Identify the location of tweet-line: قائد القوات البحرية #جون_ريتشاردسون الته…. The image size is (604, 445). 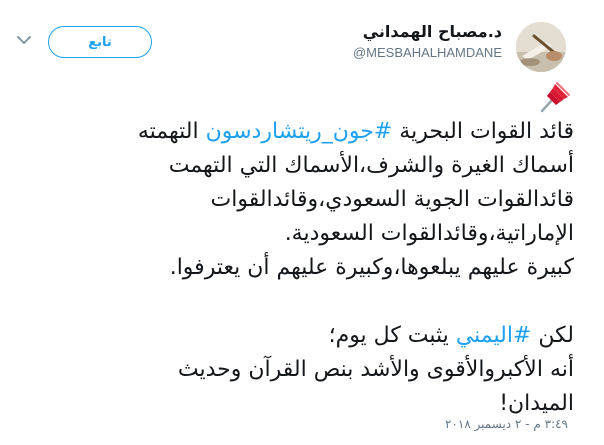
(294, 132).